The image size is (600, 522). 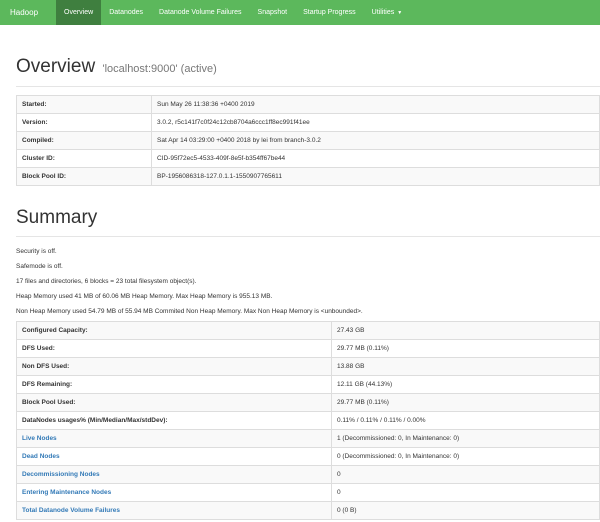 What do you see at coordinates (273, 12) in the screenshot?
I see `nav-snapshot: Snapshot` at bounding box center [273, 12].